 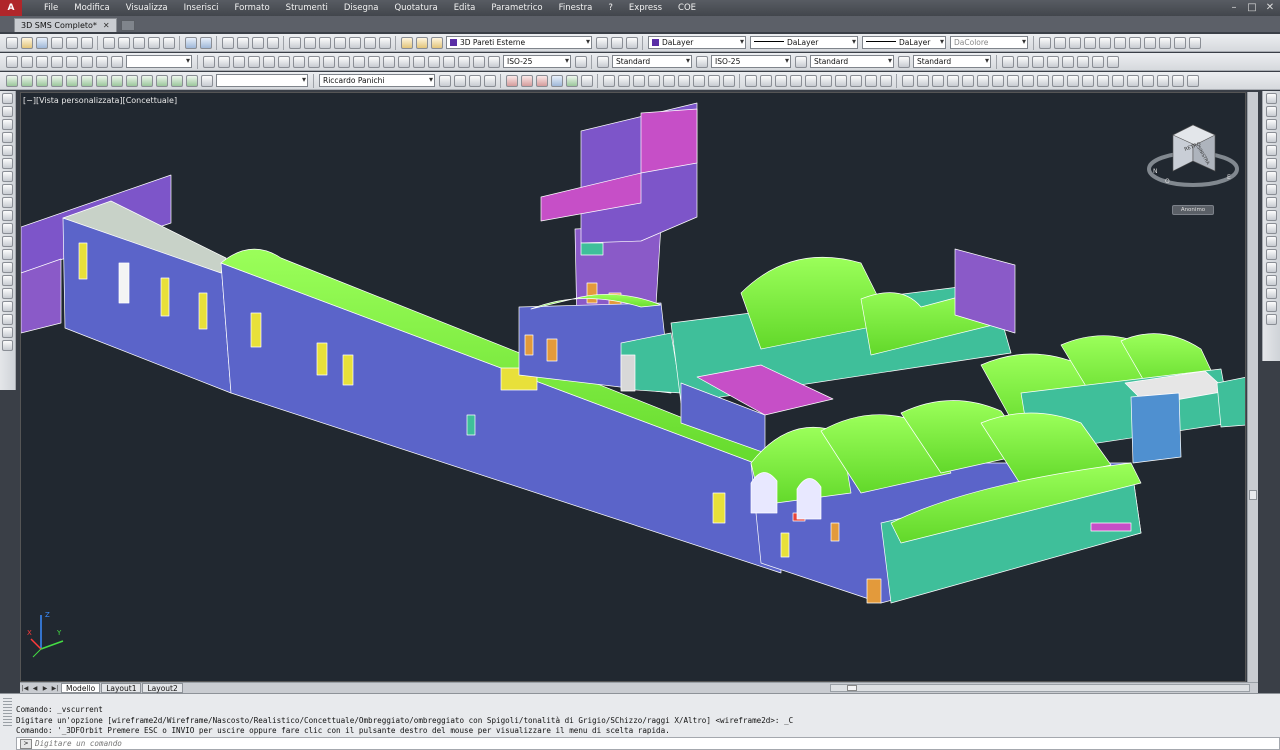 I want to click on rectangle-icon, so click(x=7, y=150).